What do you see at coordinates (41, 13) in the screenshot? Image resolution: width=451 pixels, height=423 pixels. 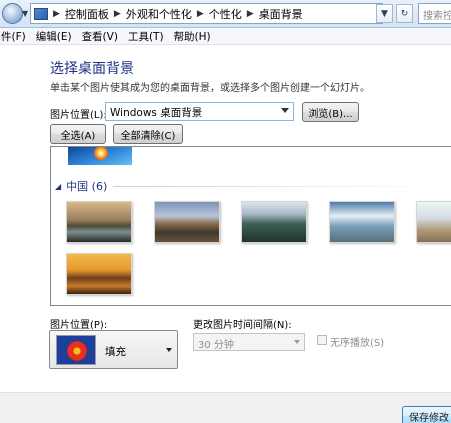 I see `control-panel-icon` at bounding box center [41, 13].